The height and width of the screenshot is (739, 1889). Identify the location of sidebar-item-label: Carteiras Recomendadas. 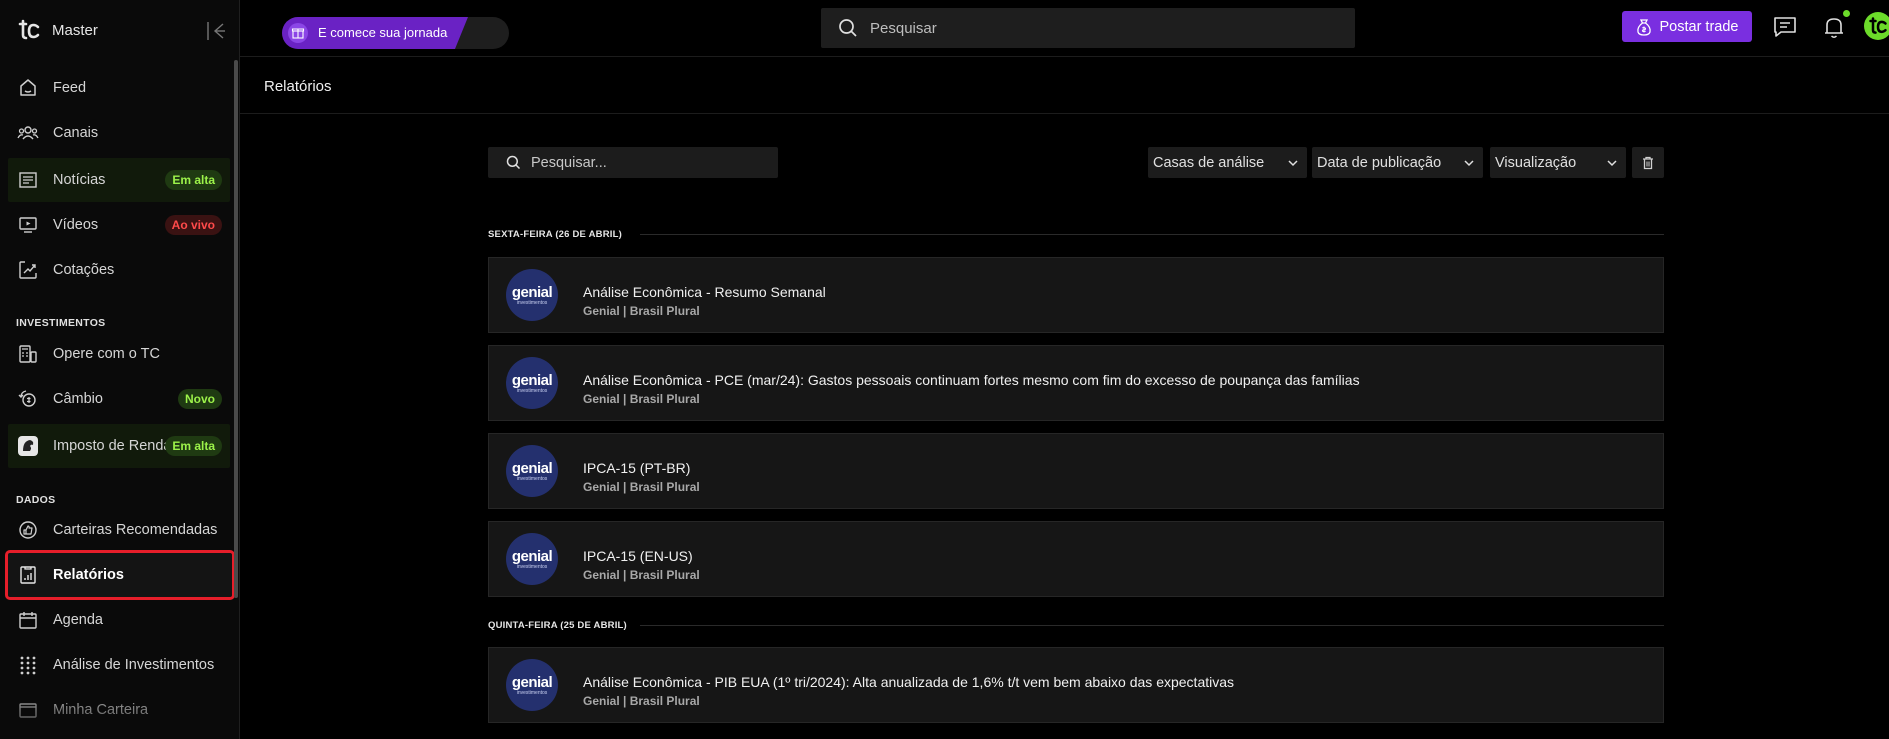
(135, 530).